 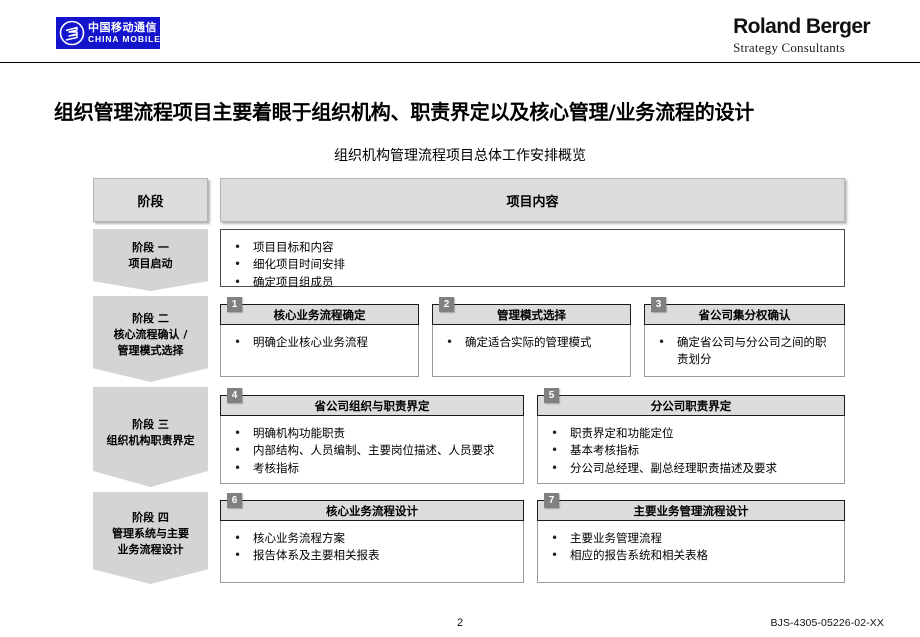 I want to click on card-header-7: 7 主要业务管理流程设计, so click(x=691, y=507).